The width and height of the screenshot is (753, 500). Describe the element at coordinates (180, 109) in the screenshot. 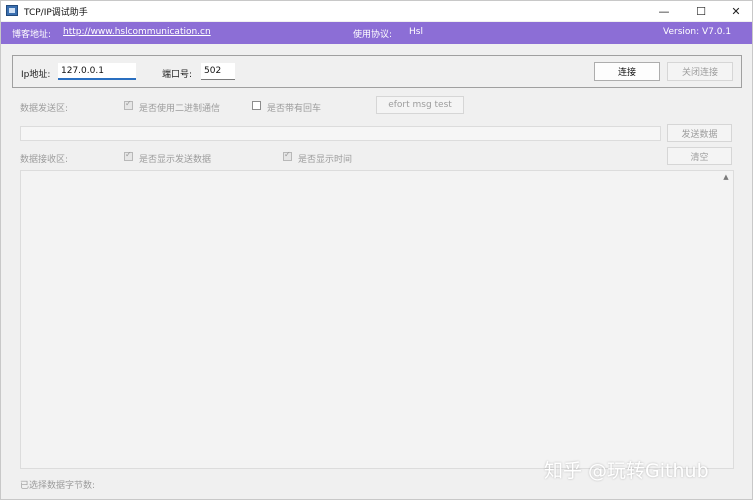

I see `binary-checkbox-label: 是否使用二进制通信` at that location.